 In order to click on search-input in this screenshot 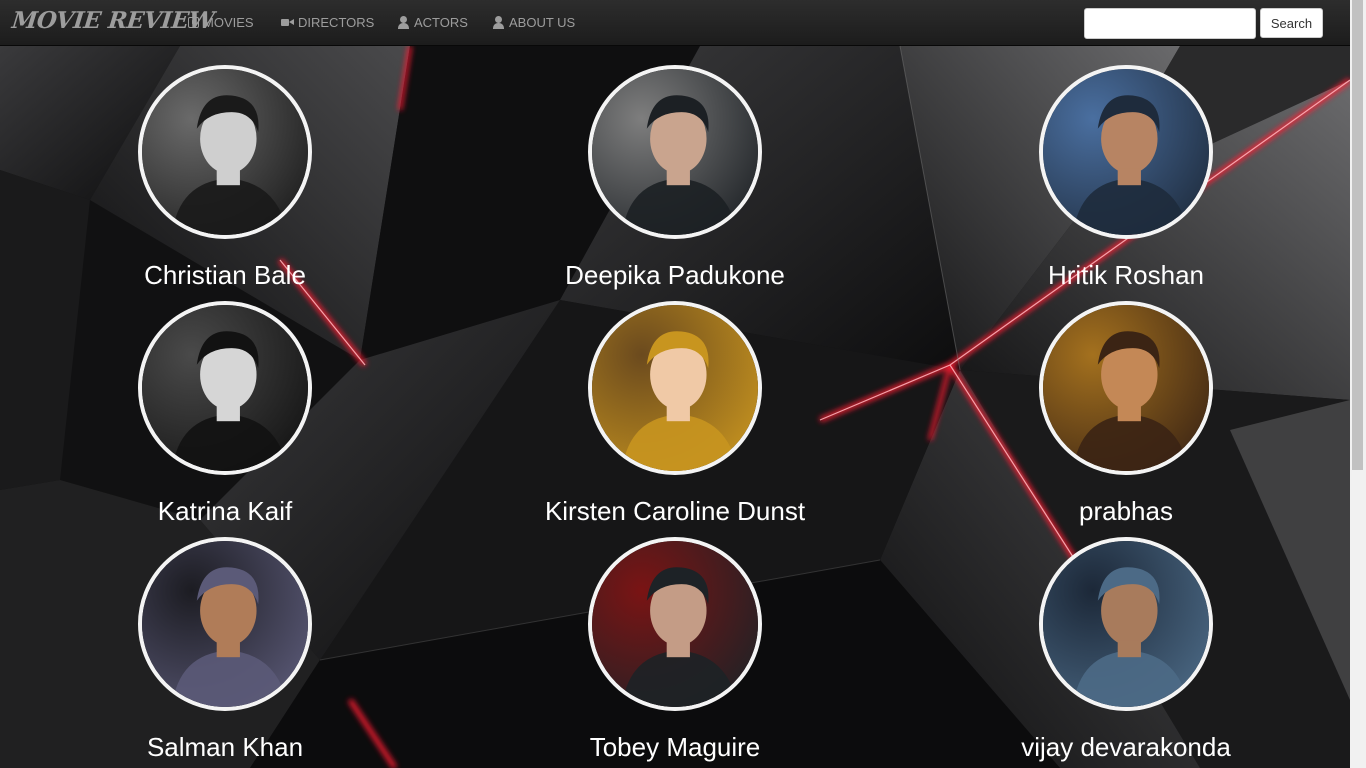, I will do `click(1170, 23)`.